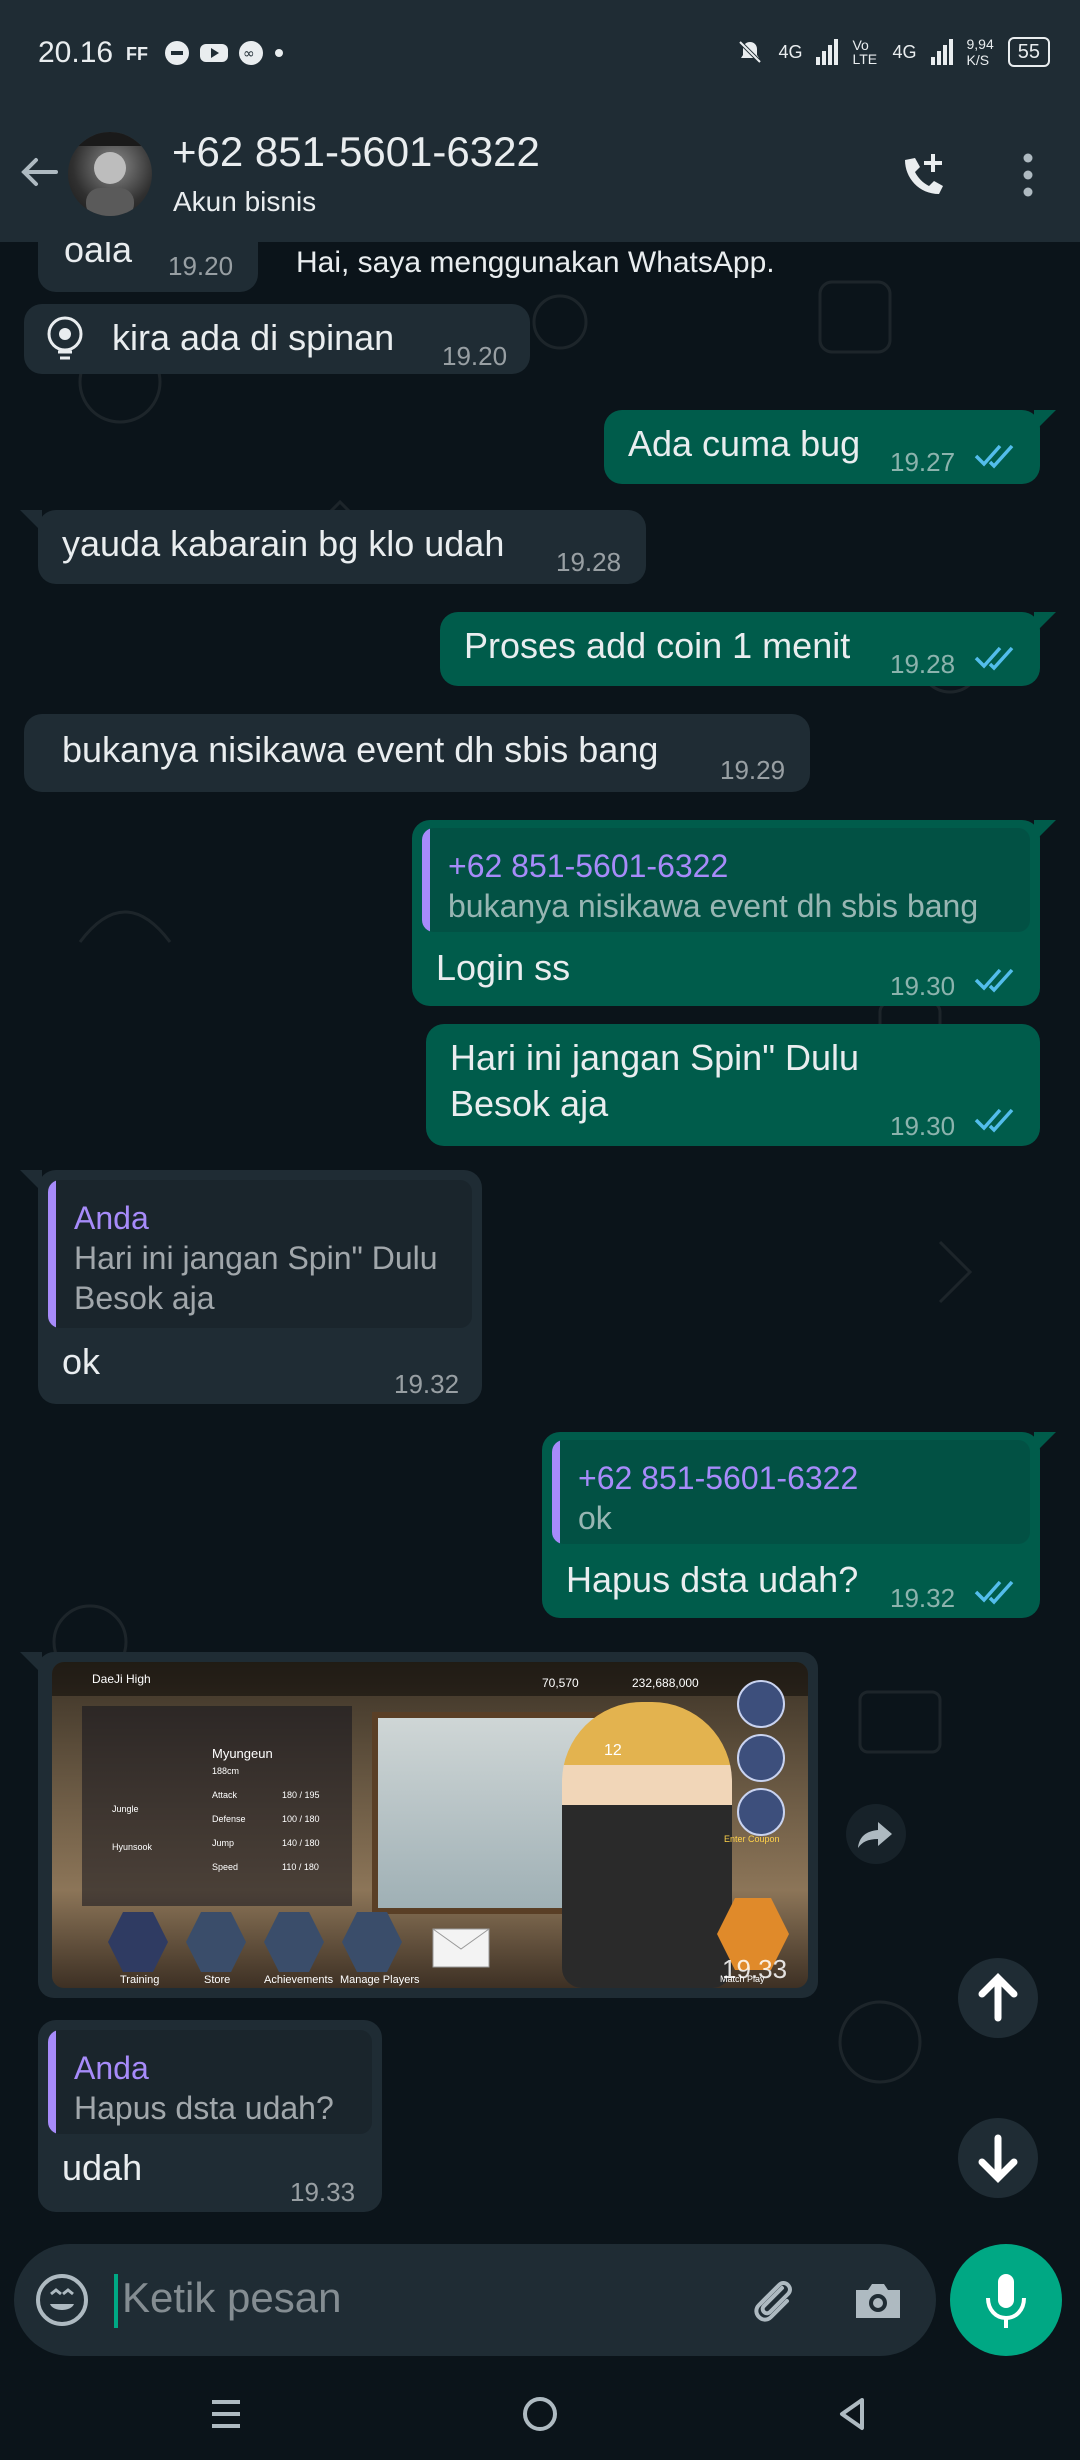 This screenshot has width=1080, height=2460. Describe the element at coordinates (647, 1845) in the screenshot. I see `game-character` at that location.